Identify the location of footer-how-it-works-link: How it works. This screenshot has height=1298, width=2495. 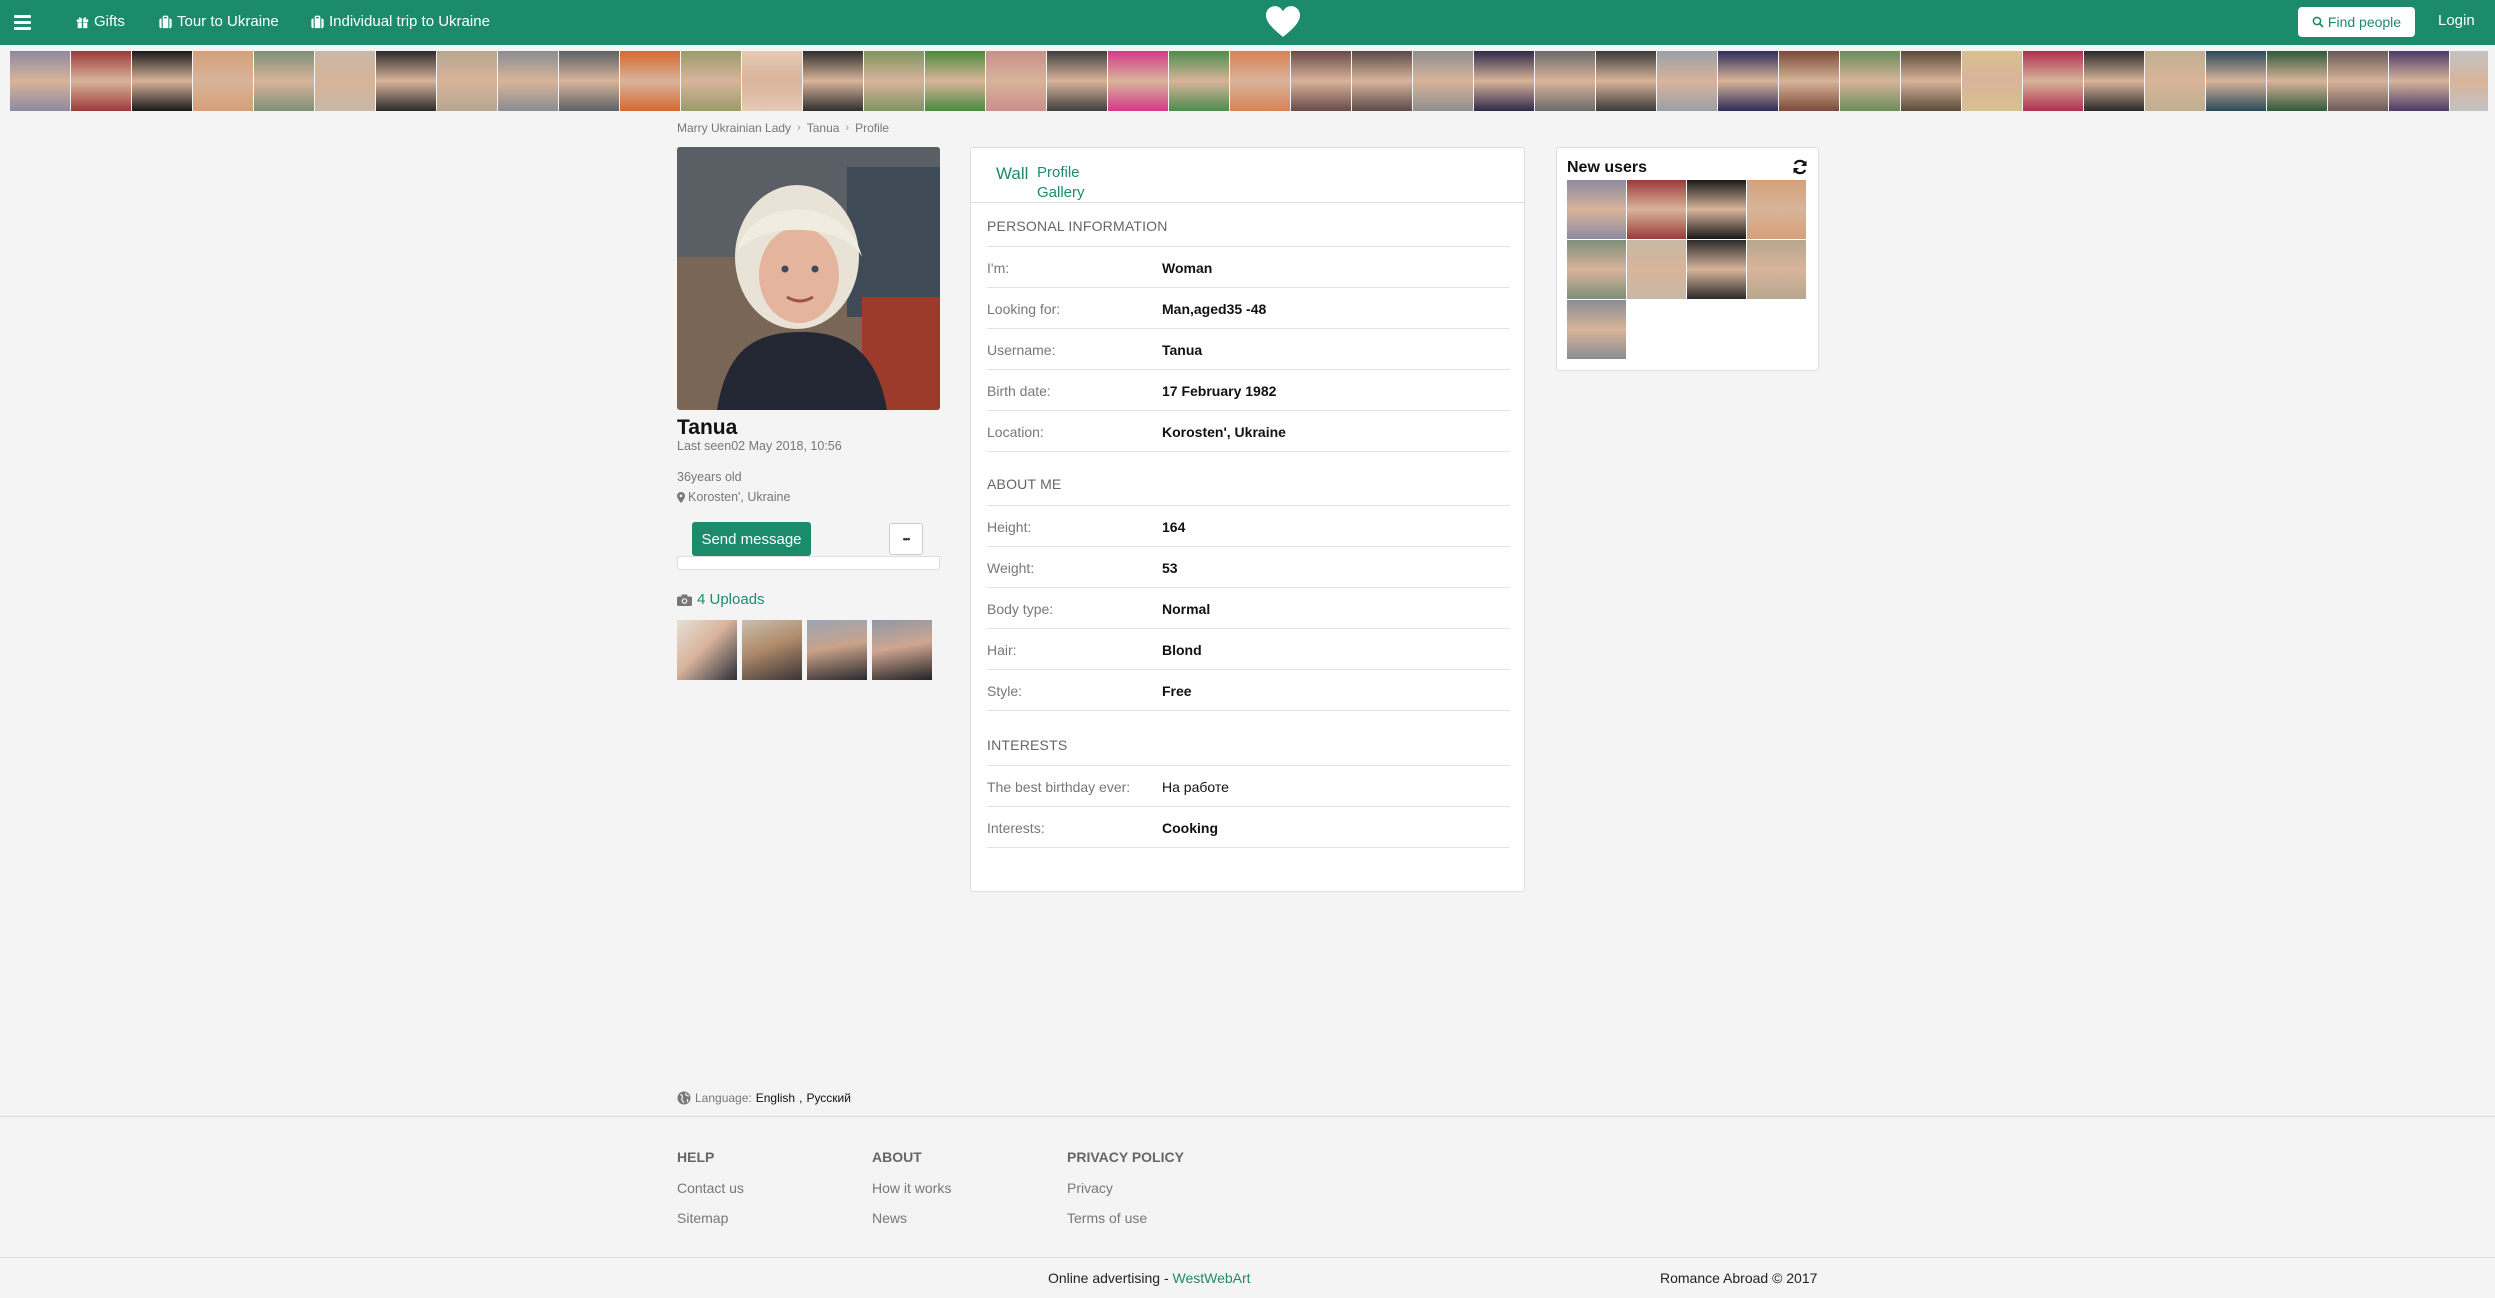
(911, 1188).